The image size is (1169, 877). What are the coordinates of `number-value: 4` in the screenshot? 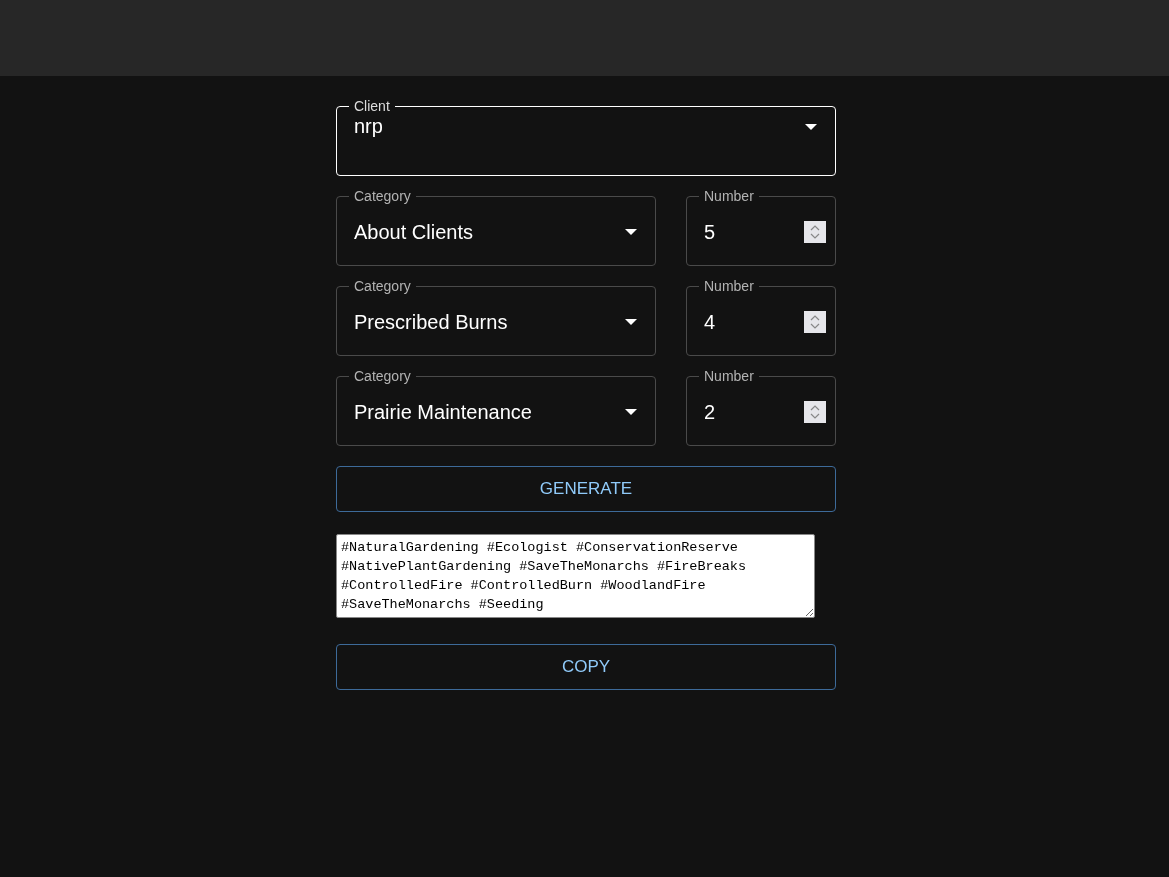 It's located at (710, 322).